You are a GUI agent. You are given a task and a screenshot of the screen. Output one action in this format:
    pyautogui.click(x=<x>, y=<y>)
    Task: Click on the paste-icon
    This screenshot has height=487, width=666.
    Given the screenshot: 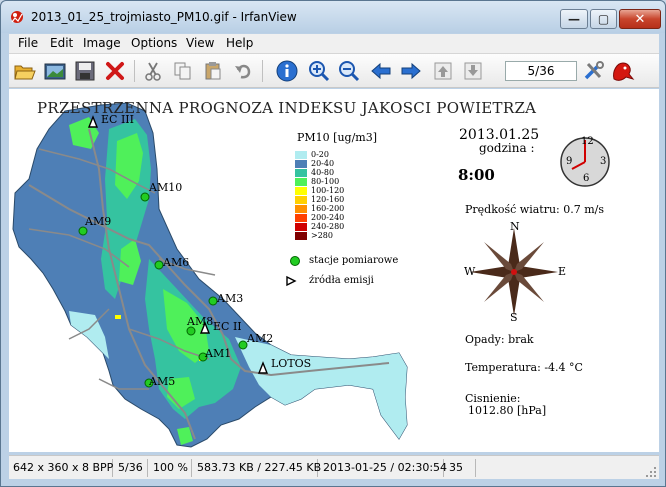 What is the action you would take?
    pyautogui.click(x=213, y=71)
    